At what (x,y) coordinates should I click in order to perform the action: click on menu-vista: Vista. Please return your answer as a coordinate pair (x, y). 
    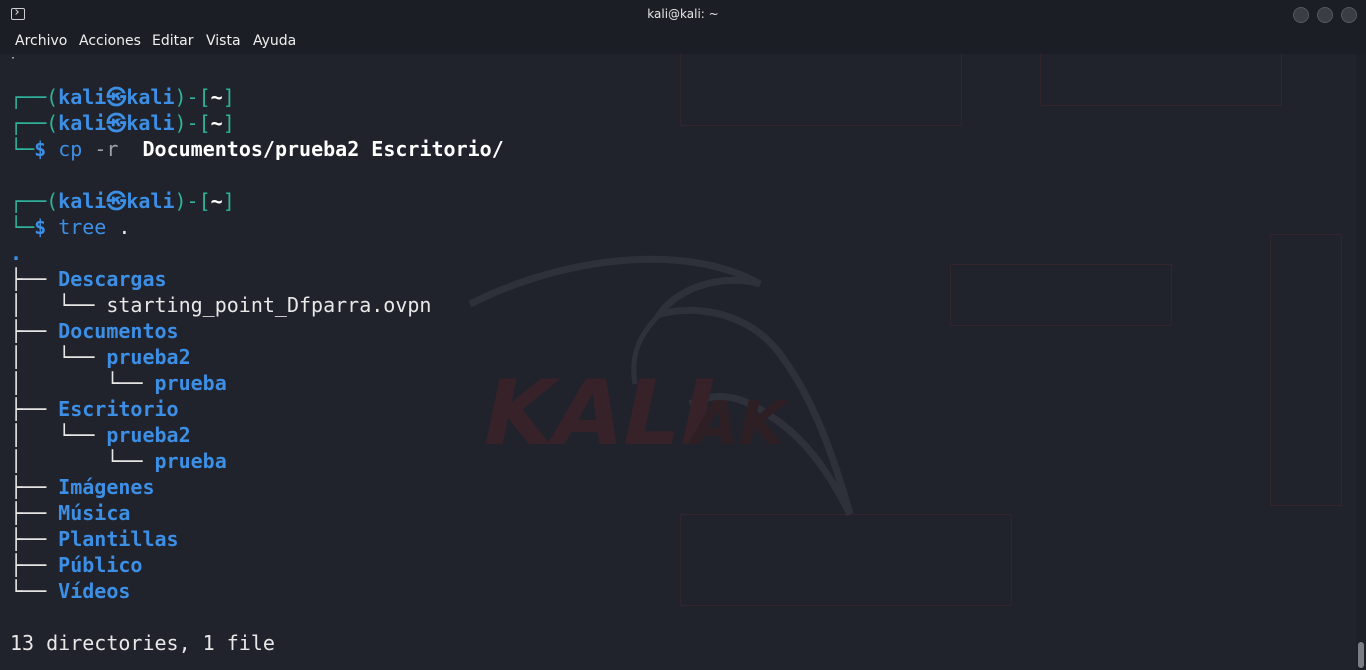
    Looking at the image, I should click on (223, 41).